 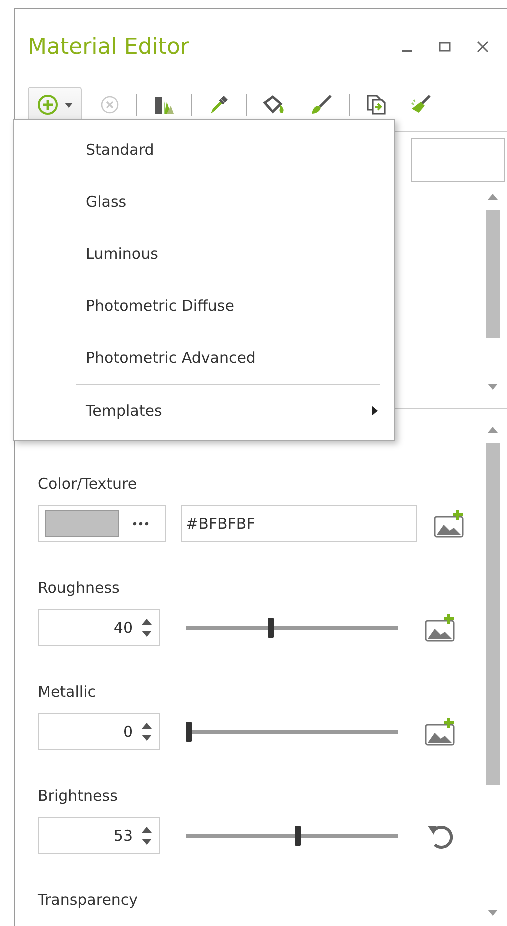 What do you see at coordinates (89, 900) in the screenshot?
I see `property-label: Transparency` at bounding box center [89, 900].